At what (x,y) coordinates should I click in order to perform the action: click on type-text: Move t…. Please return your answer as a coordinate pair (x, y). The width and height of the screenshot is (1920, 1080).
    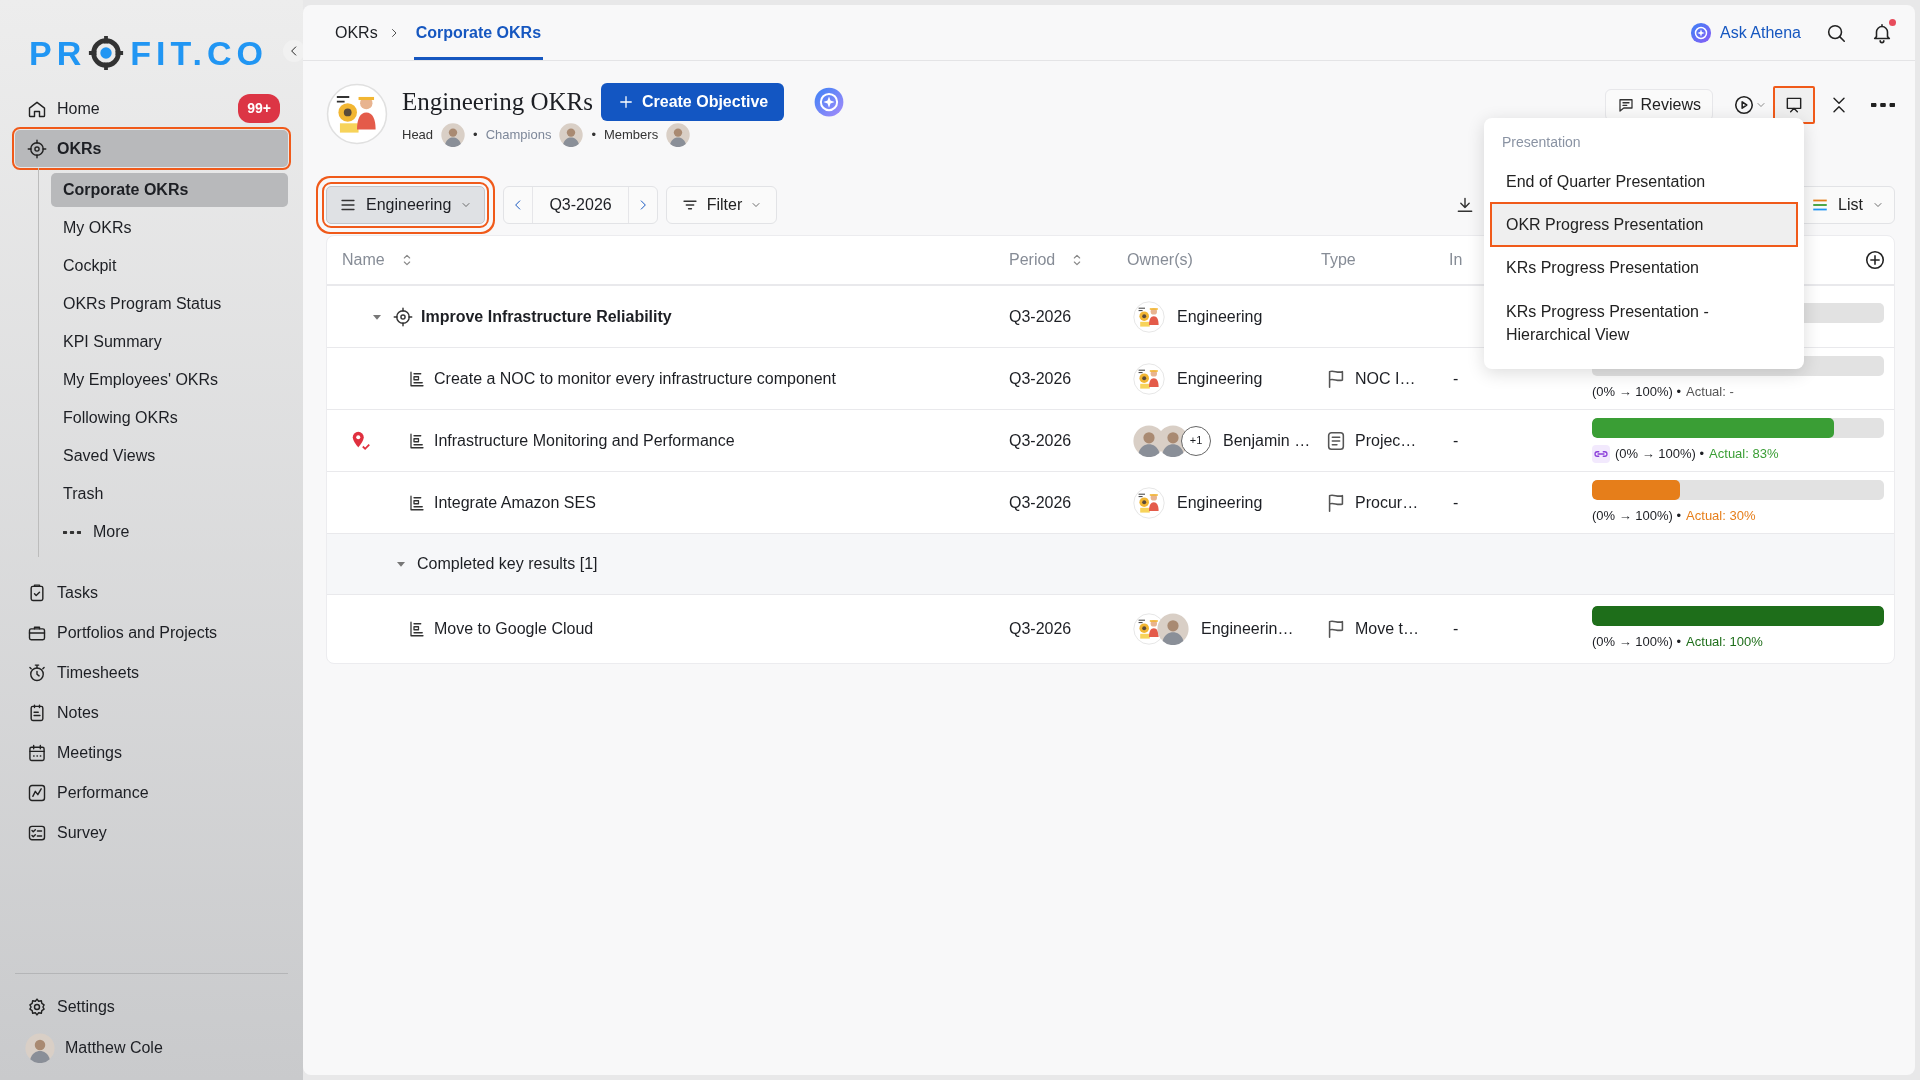
    Looking at the image, I should click on (1387, 629).